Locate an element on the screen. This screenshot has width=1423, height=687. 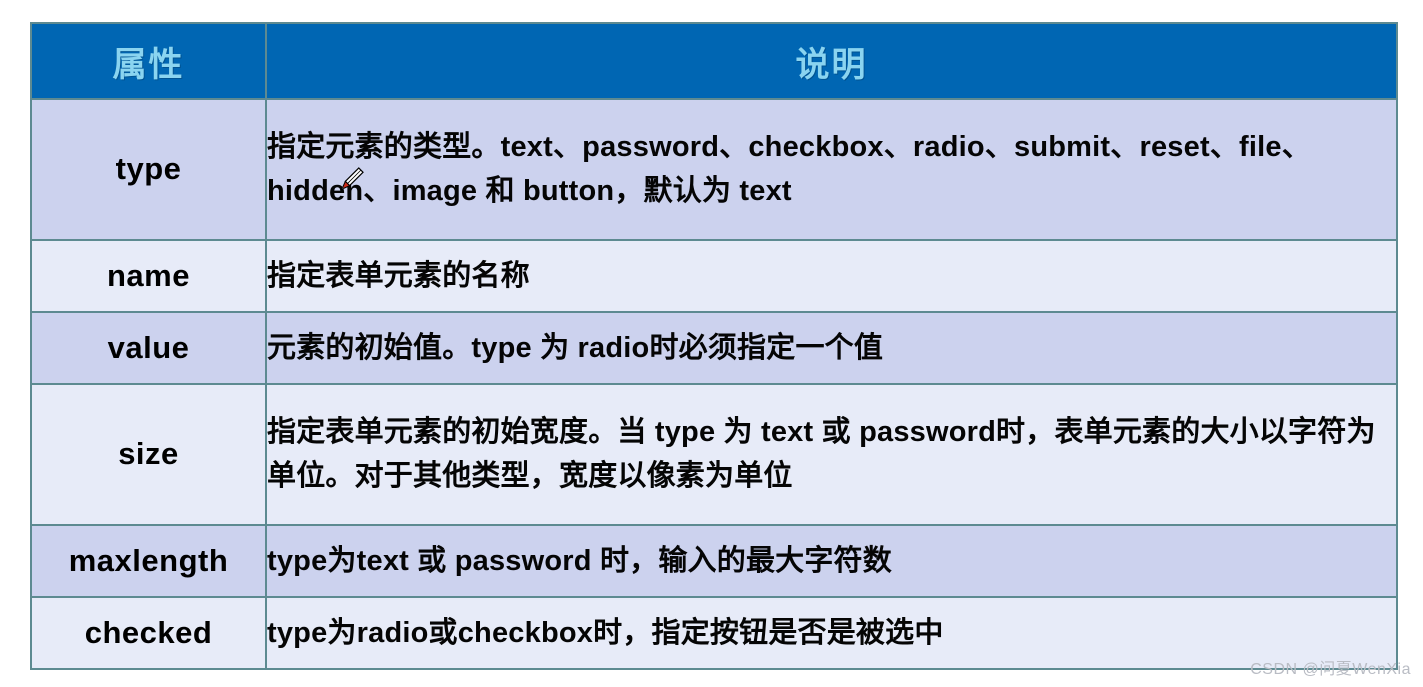
table-row: checked type为radio或checkbox时，指定按钮是否是被选中 is located at coordinates (714, 633).